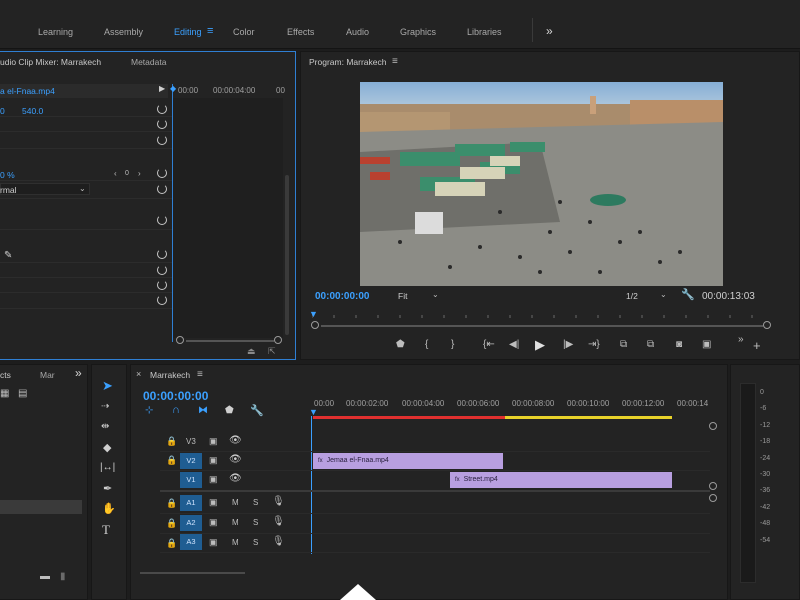 The image size is (800, 600). What do you see at coordinates (426, 344) in the screenshot?
I see `mark-in-icon: {` at bounding box center [426, 344].